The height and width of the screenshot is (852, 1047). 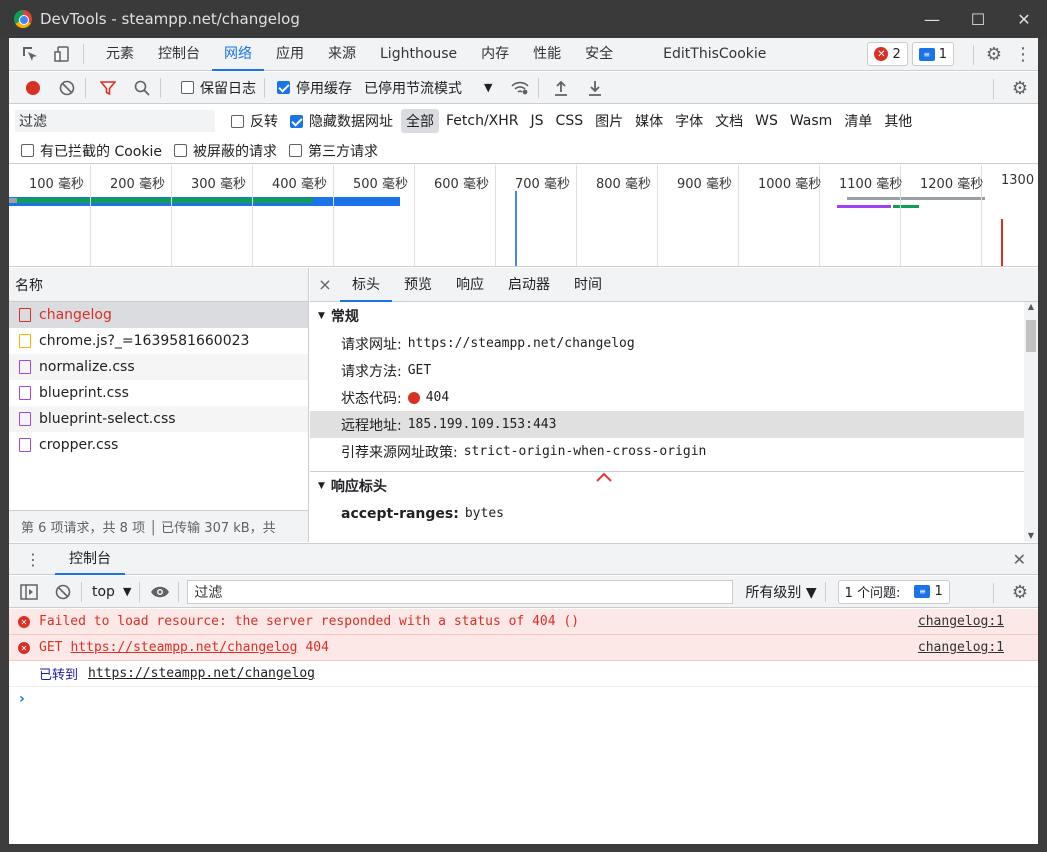 I want to click on request-summary-footer: 第 6 项请求，共 8 项 │ 已传输 307 kB，共, so click(x=158, y=526).